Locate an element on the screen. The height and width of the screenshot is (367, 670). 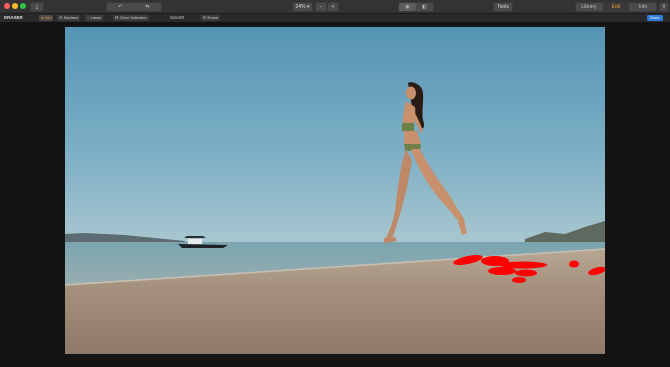
subtract-icon: ⊖ is located at coordinates (61, 17).